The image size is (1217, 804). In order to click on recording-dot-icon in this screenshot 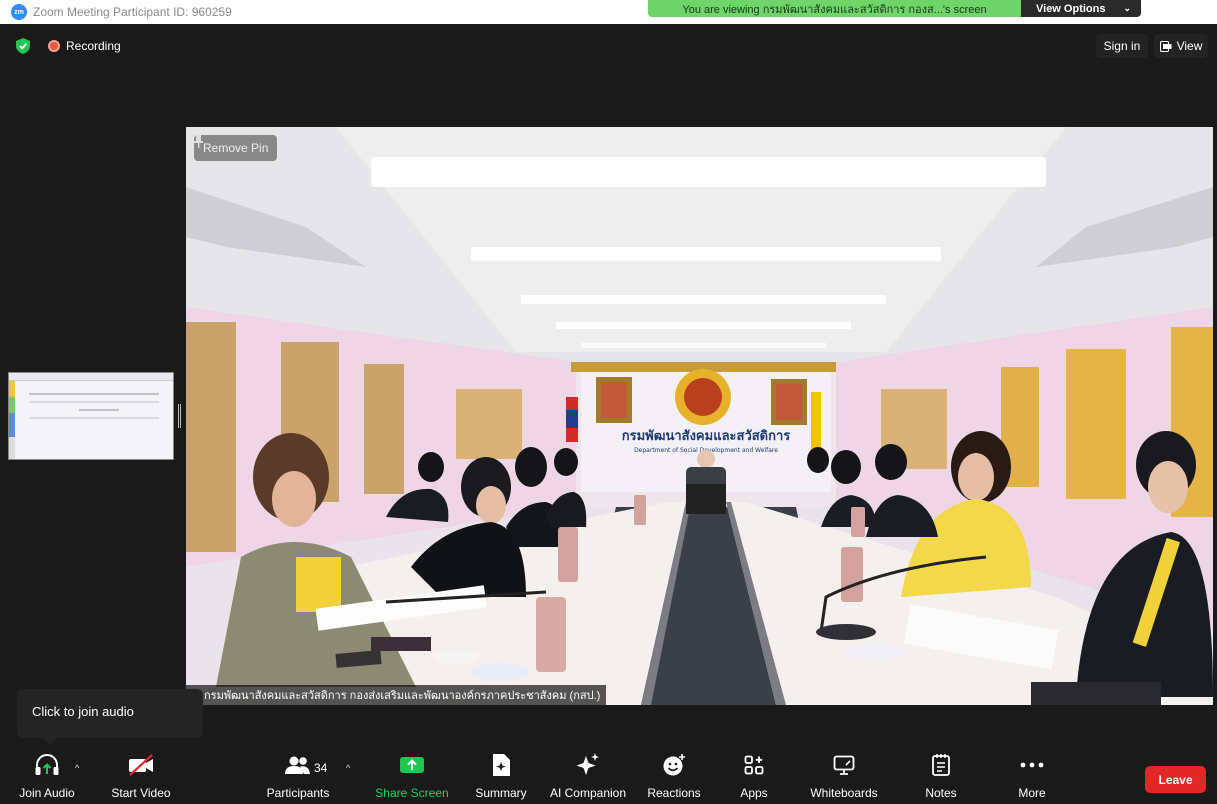, I will do `click(54, 46)`.